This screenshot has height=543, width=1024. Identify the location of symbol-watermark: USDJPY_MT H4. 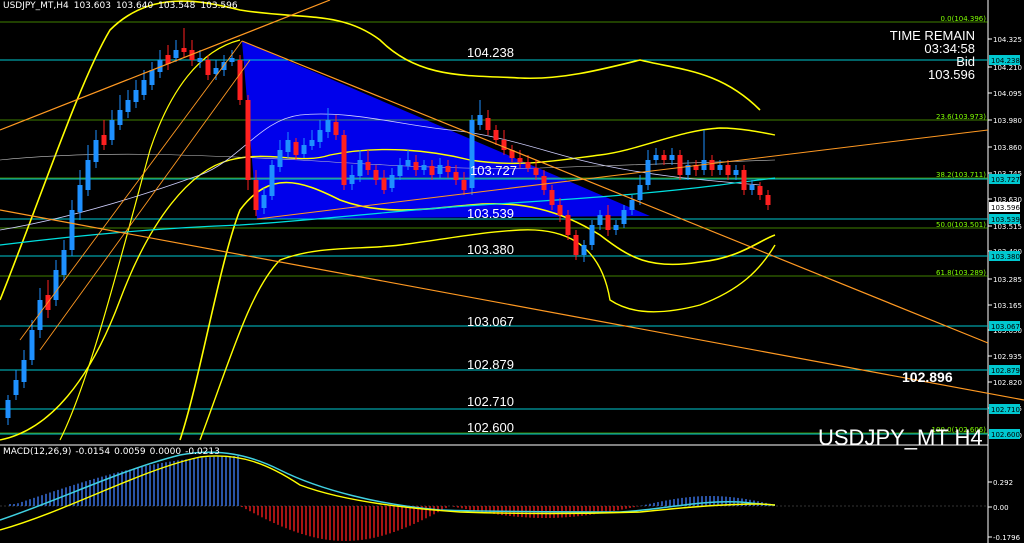
(900, 437).